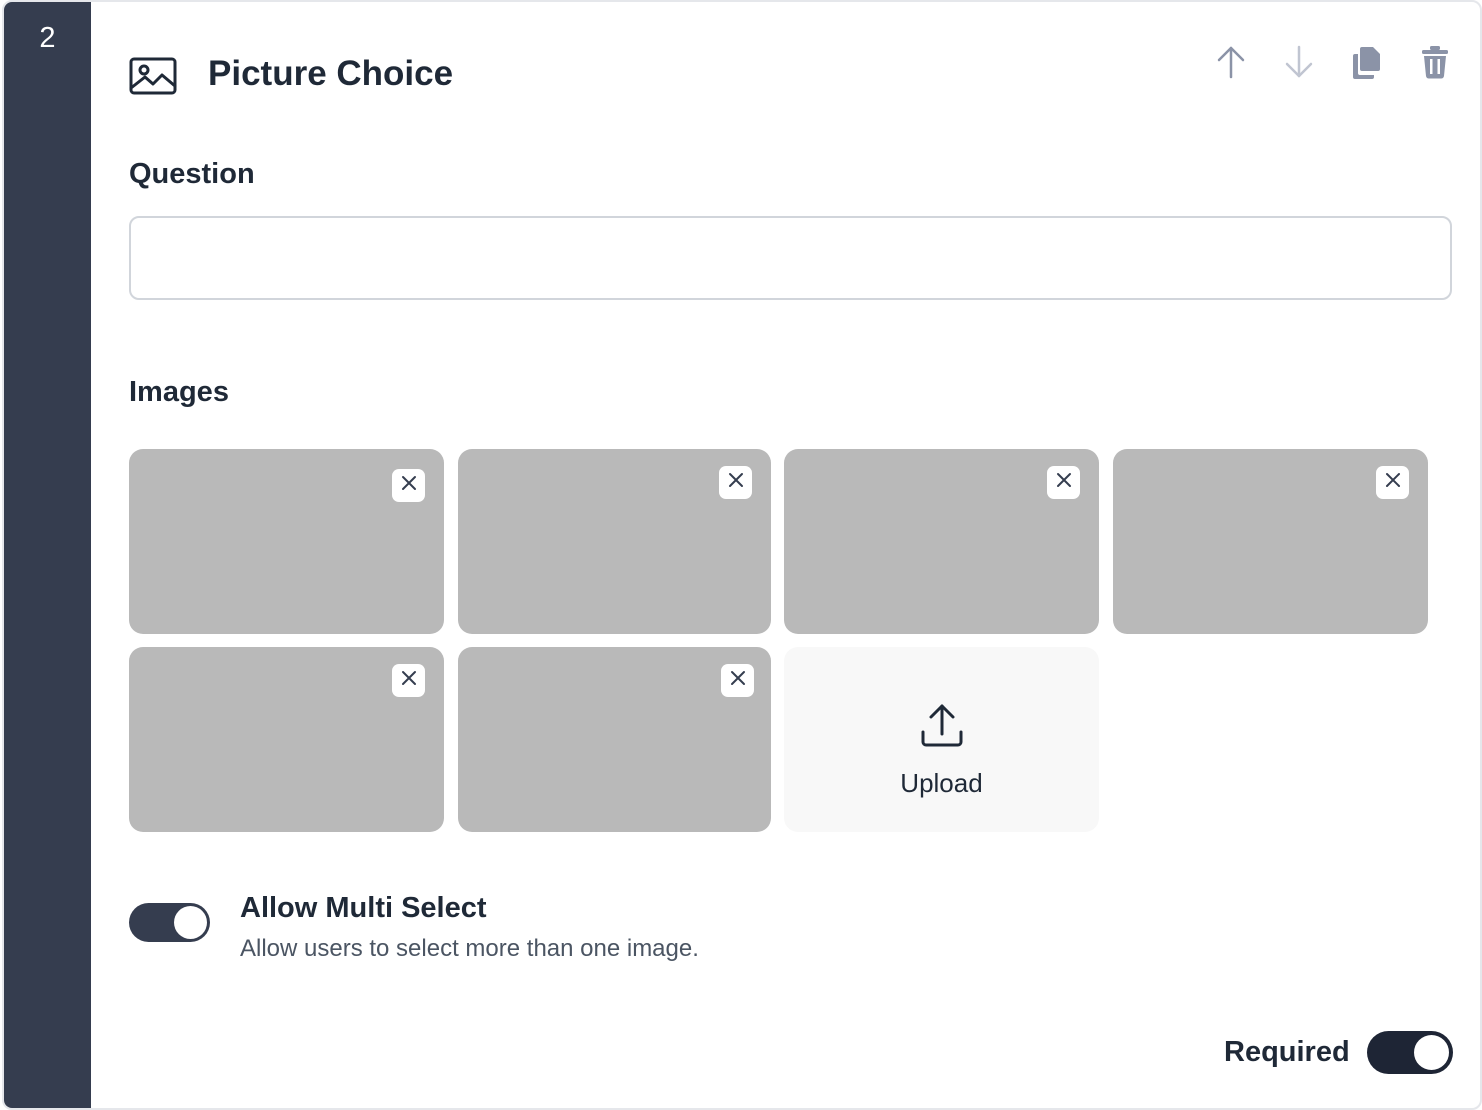 Image resolution: width=1482 pixels, height=1110 pixels. I want to click on question-input, so click(790, 258).